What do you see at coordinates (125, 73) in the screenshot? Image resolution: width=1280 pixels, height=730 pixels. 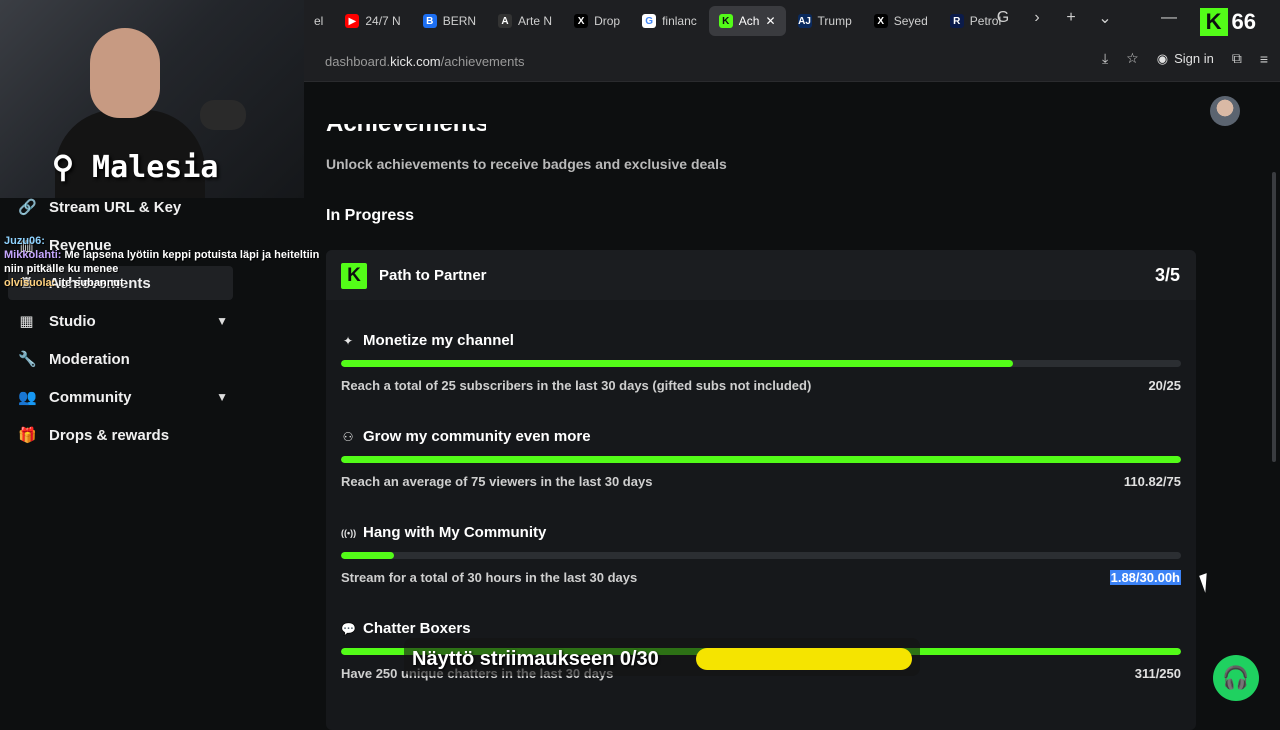 I see `streamer-head` at bounding box center [125, 73].